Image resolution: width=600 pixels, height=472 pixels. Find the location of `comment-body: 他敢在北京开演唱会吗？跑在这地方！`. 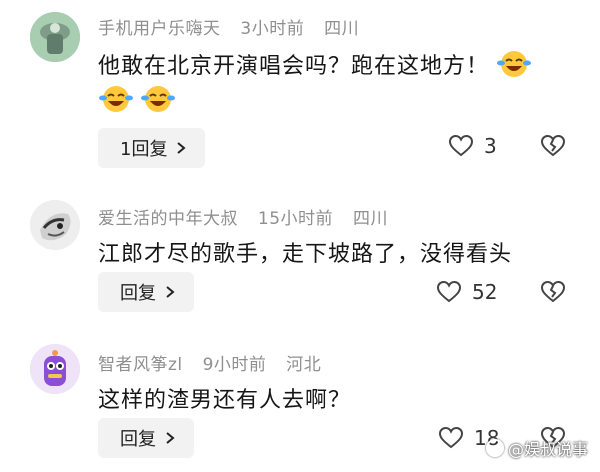

comment-body: 他敢在北京开演唱会吗？跑在这地方！ is located at coordinates (315, 66).